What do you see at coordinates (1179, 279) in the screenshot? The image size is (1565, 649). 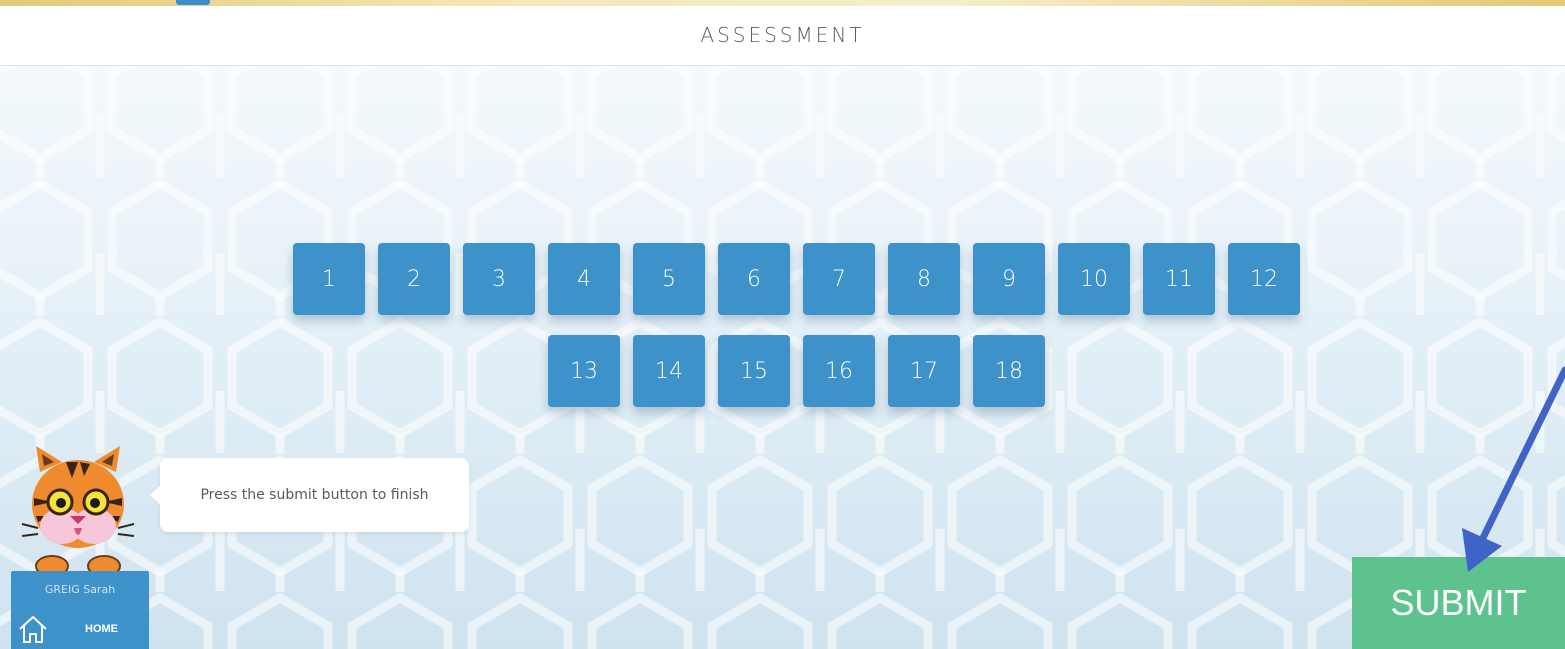 I see `question-button-11: 11` at bounding box center [1179, 279].